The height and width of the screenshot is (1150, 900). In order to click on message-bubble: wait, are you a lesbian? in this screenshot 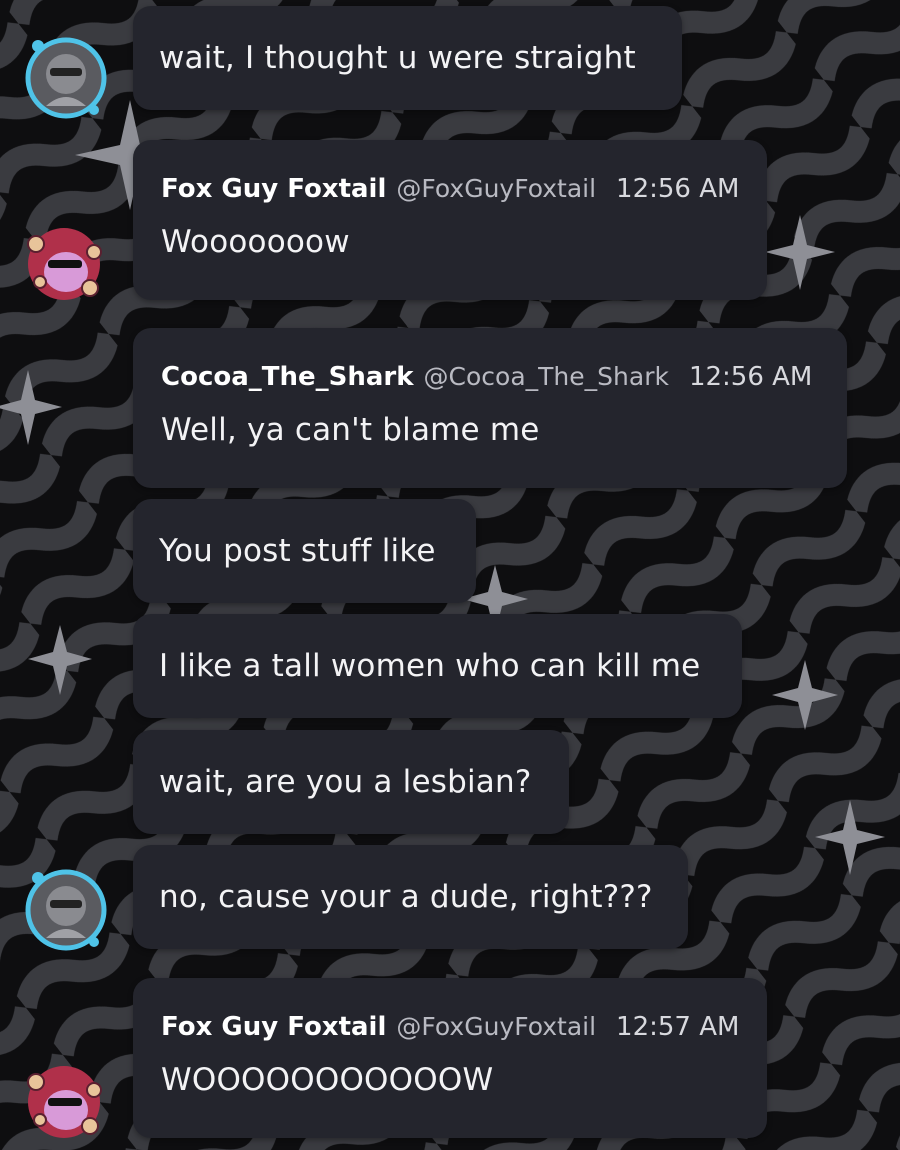, I will do `click(351, 782)`.